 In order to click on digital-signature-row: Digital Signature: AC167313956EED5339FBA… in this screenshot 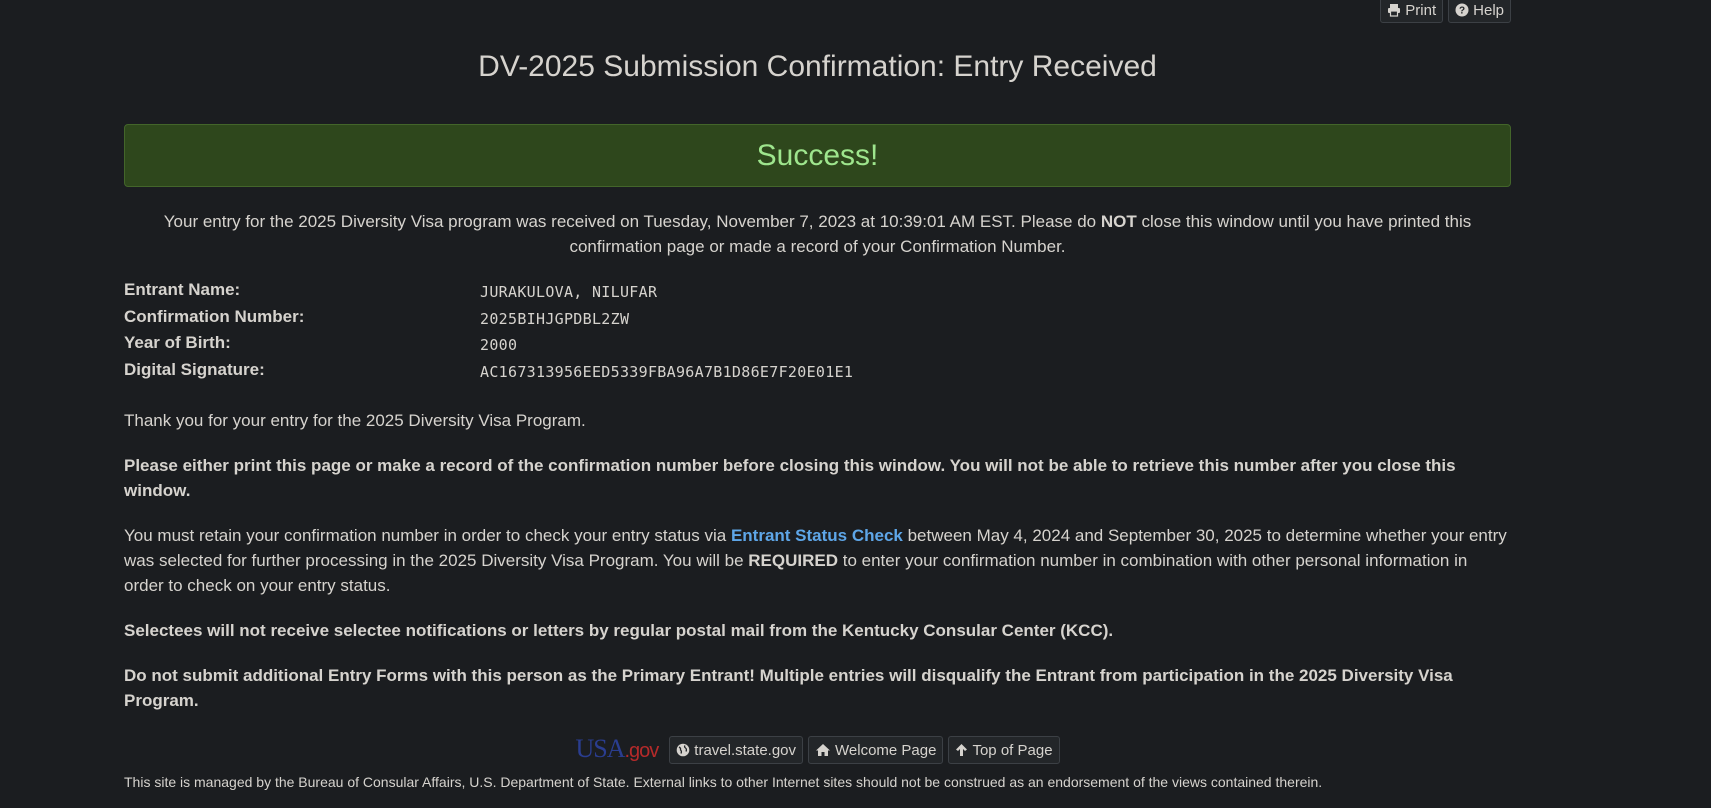, I will do `click(488, 373)`.